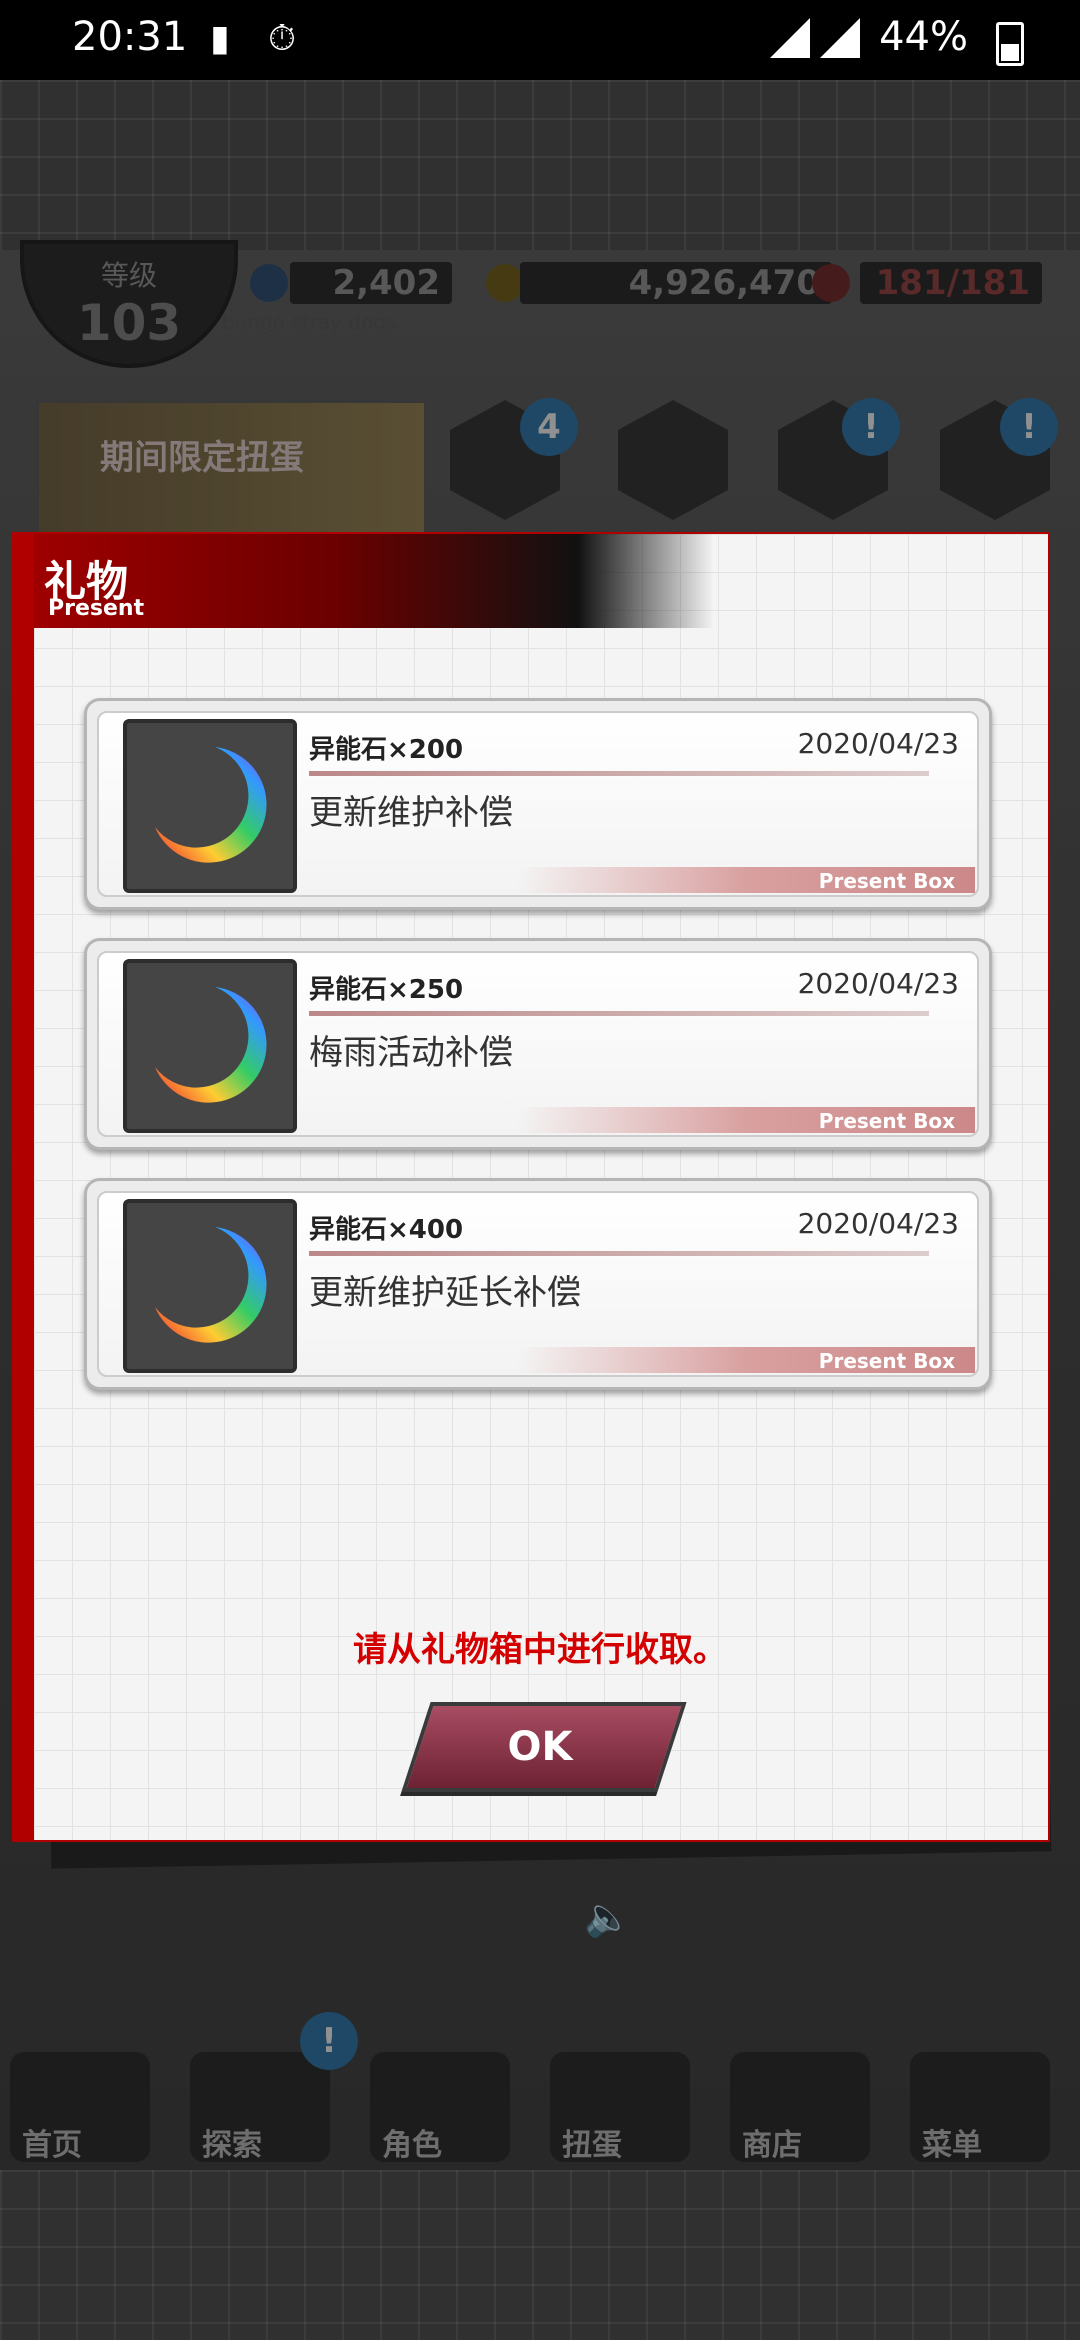  Describe the element at coordinates (386, 990) in the screenshot. I see `item-name: 异能石×250` at that location.